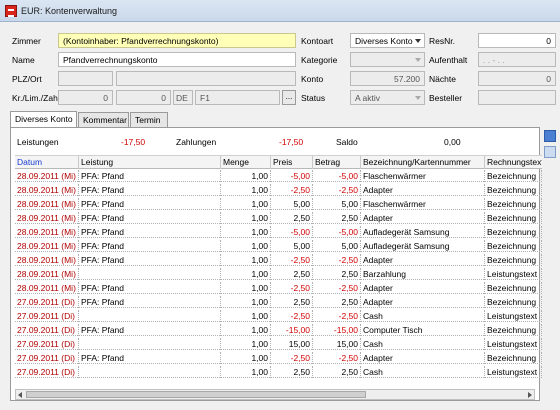 The height and width of the screenshot is (410, 560). Describe the element at coordinates (387, 40) in the screenshot. I see `kontoart-select: Diverses Konto` at that location.